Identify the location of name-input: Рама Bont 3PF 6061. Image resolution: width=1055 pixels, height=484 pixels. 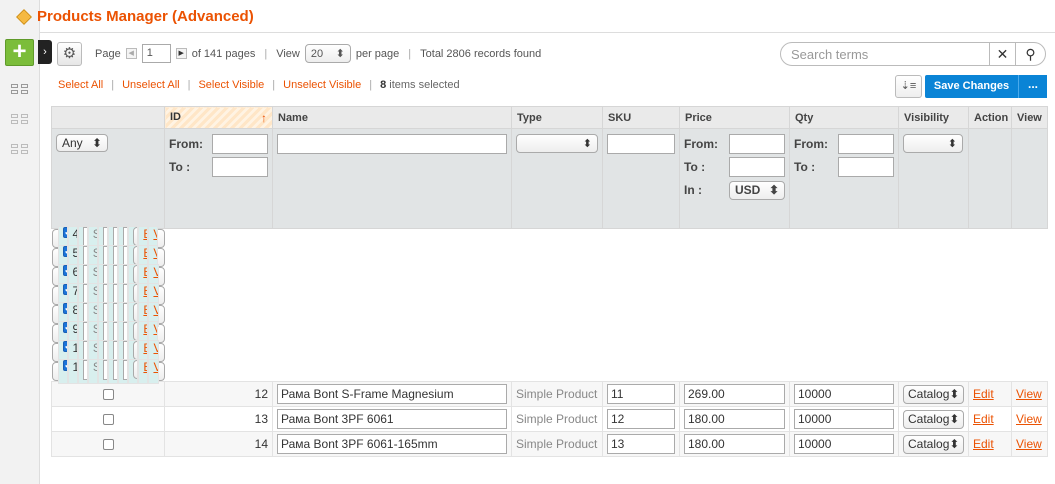
(392, 419).